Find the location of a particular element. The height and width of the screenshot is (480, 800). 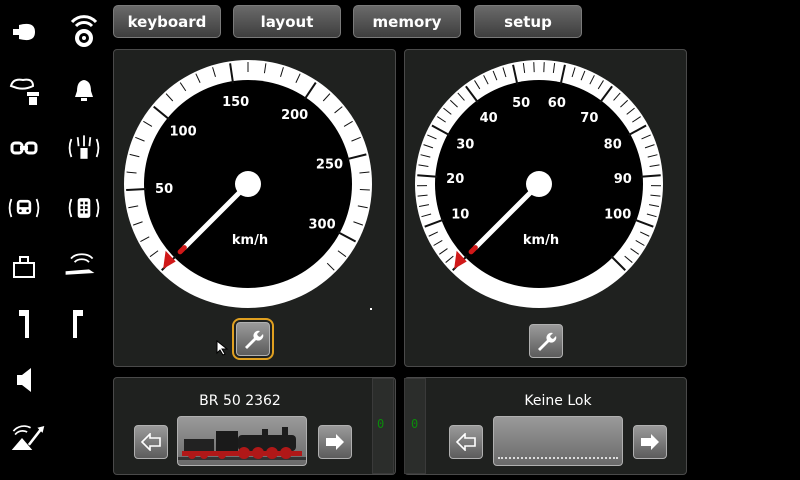

left-settings-button is located at coordinates (253, 339).